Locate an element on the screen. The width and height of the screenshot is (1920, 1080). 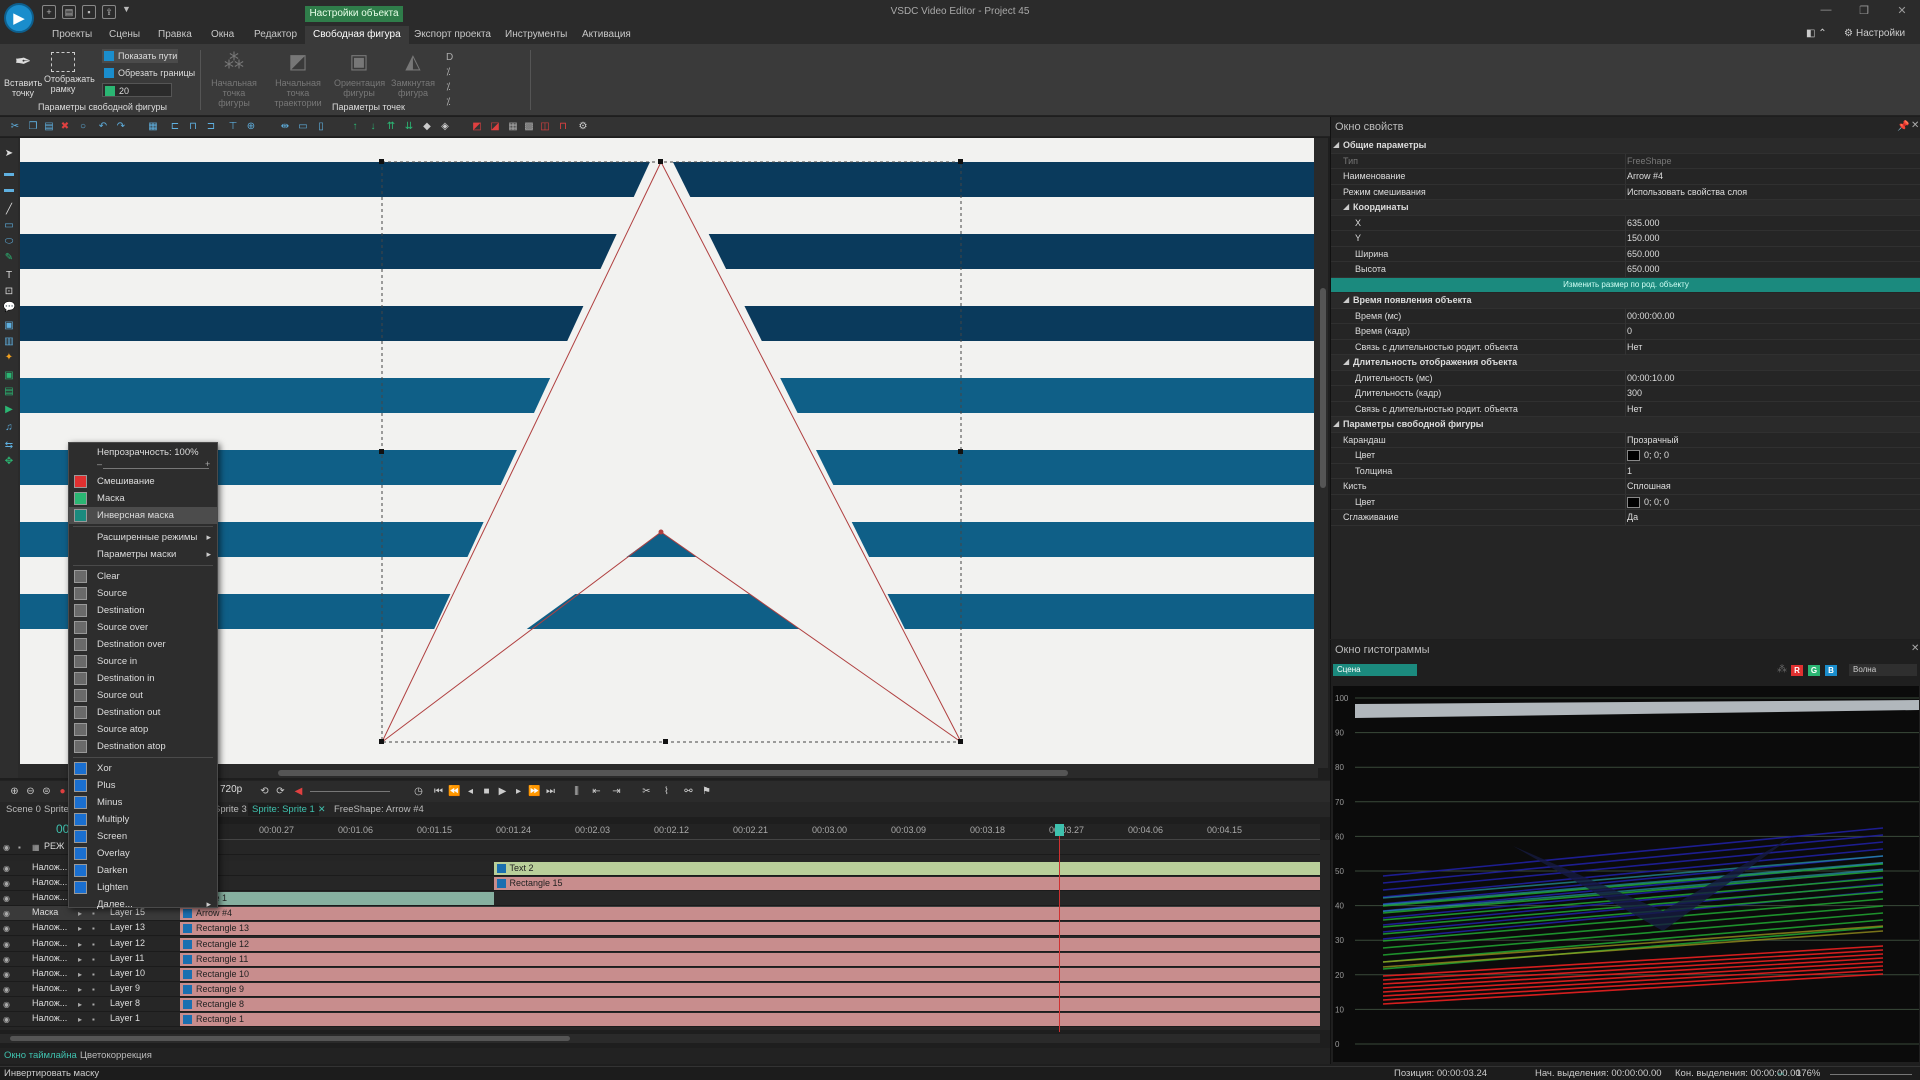
text-tool-icon: T is located at coordinates (9, 276).